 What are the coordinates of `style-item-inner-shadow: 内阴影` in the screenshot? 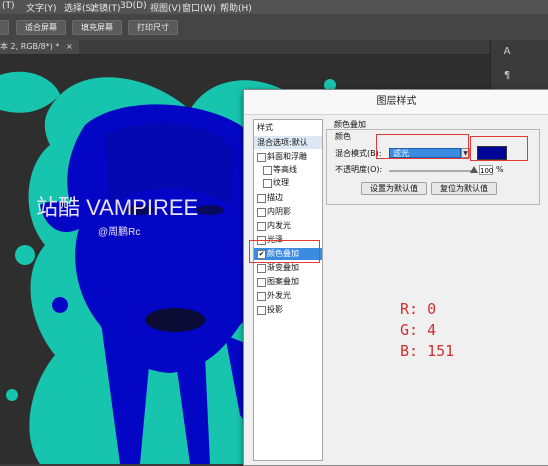 It's located at (288, 212).